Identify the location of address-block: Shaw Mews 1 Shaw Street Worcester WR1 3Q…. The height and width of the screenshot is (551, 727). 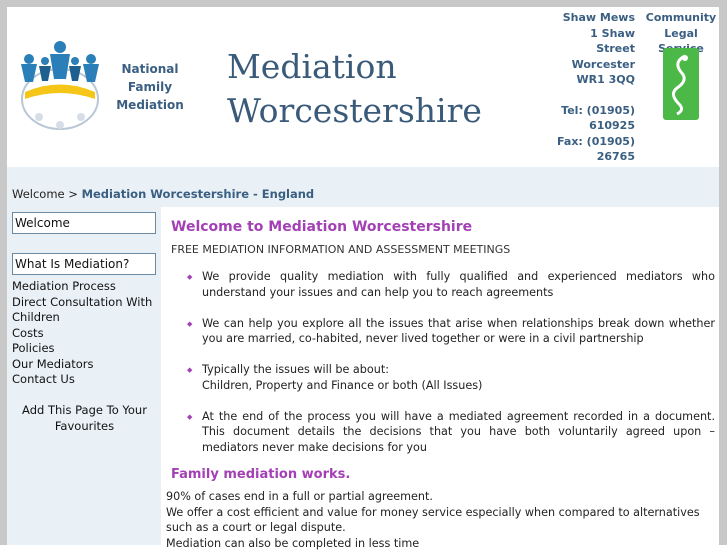
(593, 87).